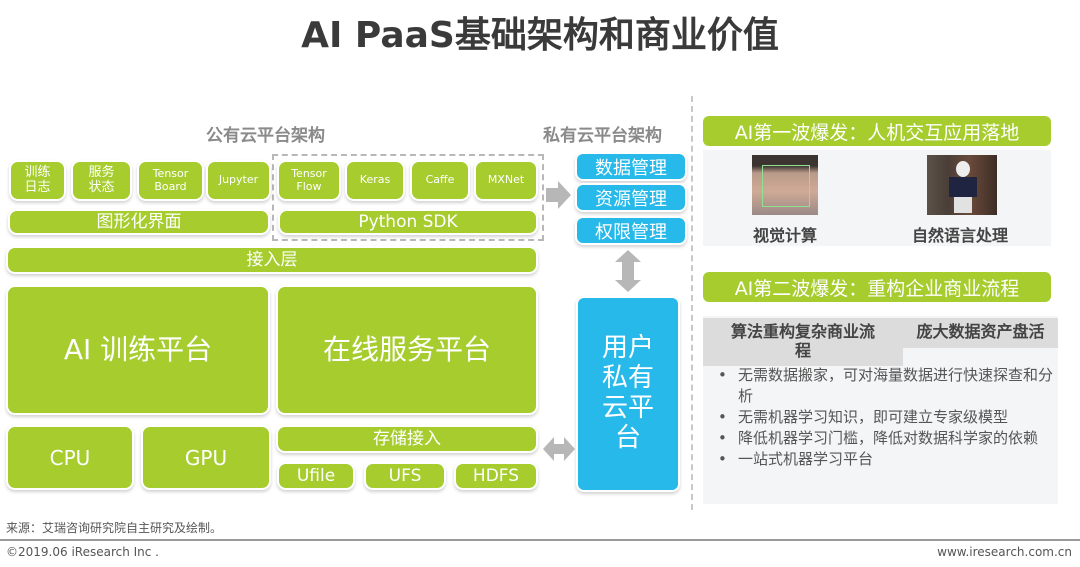 This screenshot has height=567, width=1080. I want to click on wave2-sub-right: 庞大数据资产盘活, so click(980, 333).